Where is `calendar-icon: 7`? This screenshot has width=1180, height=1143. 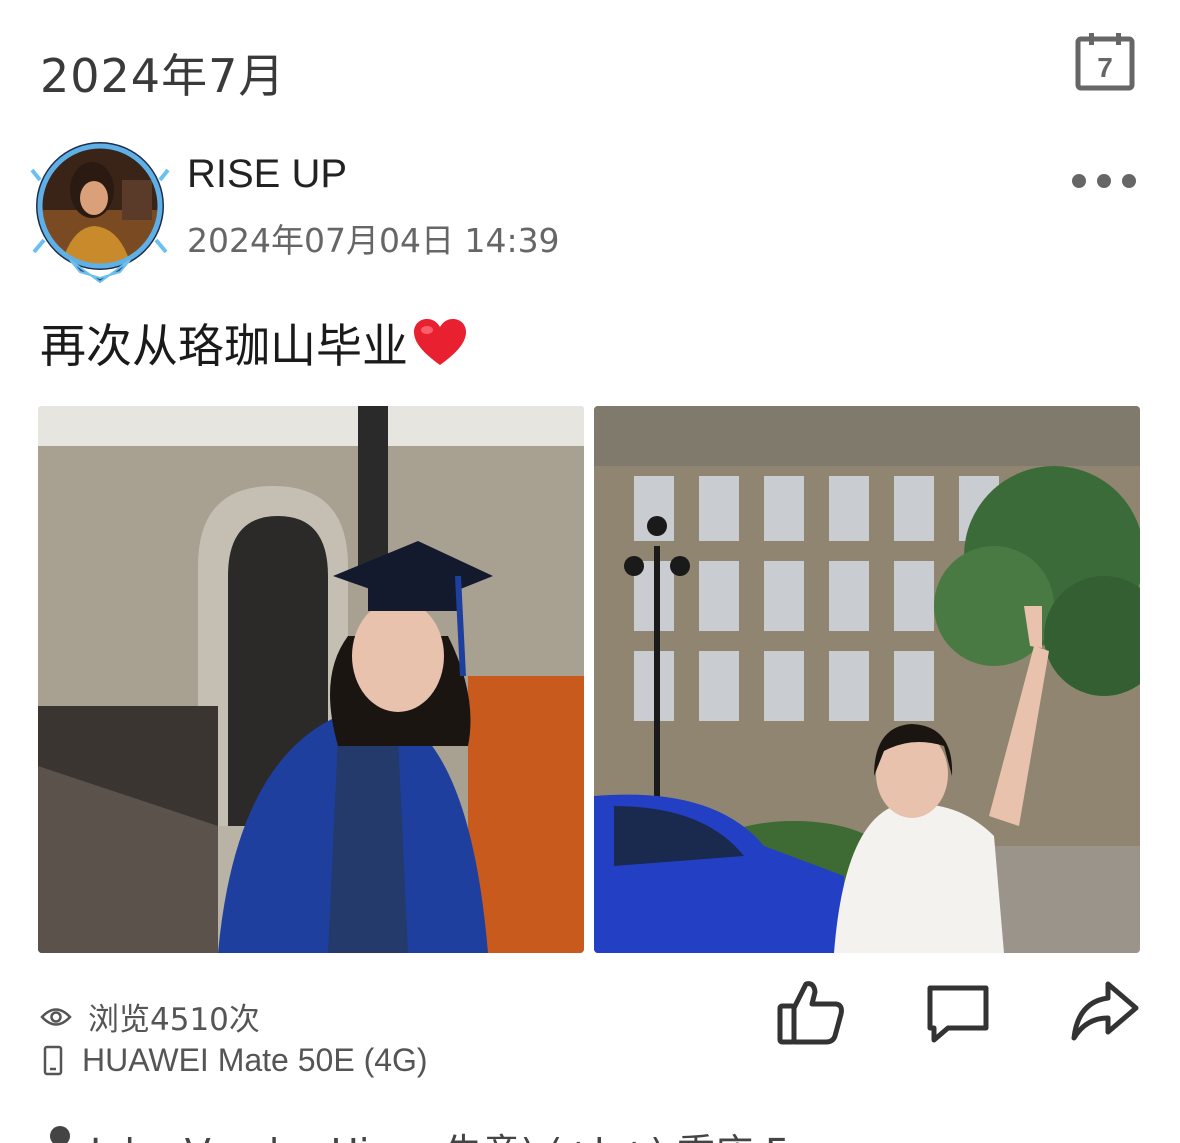
calendar-icon: 7 is located at coordinates (1105, 61).